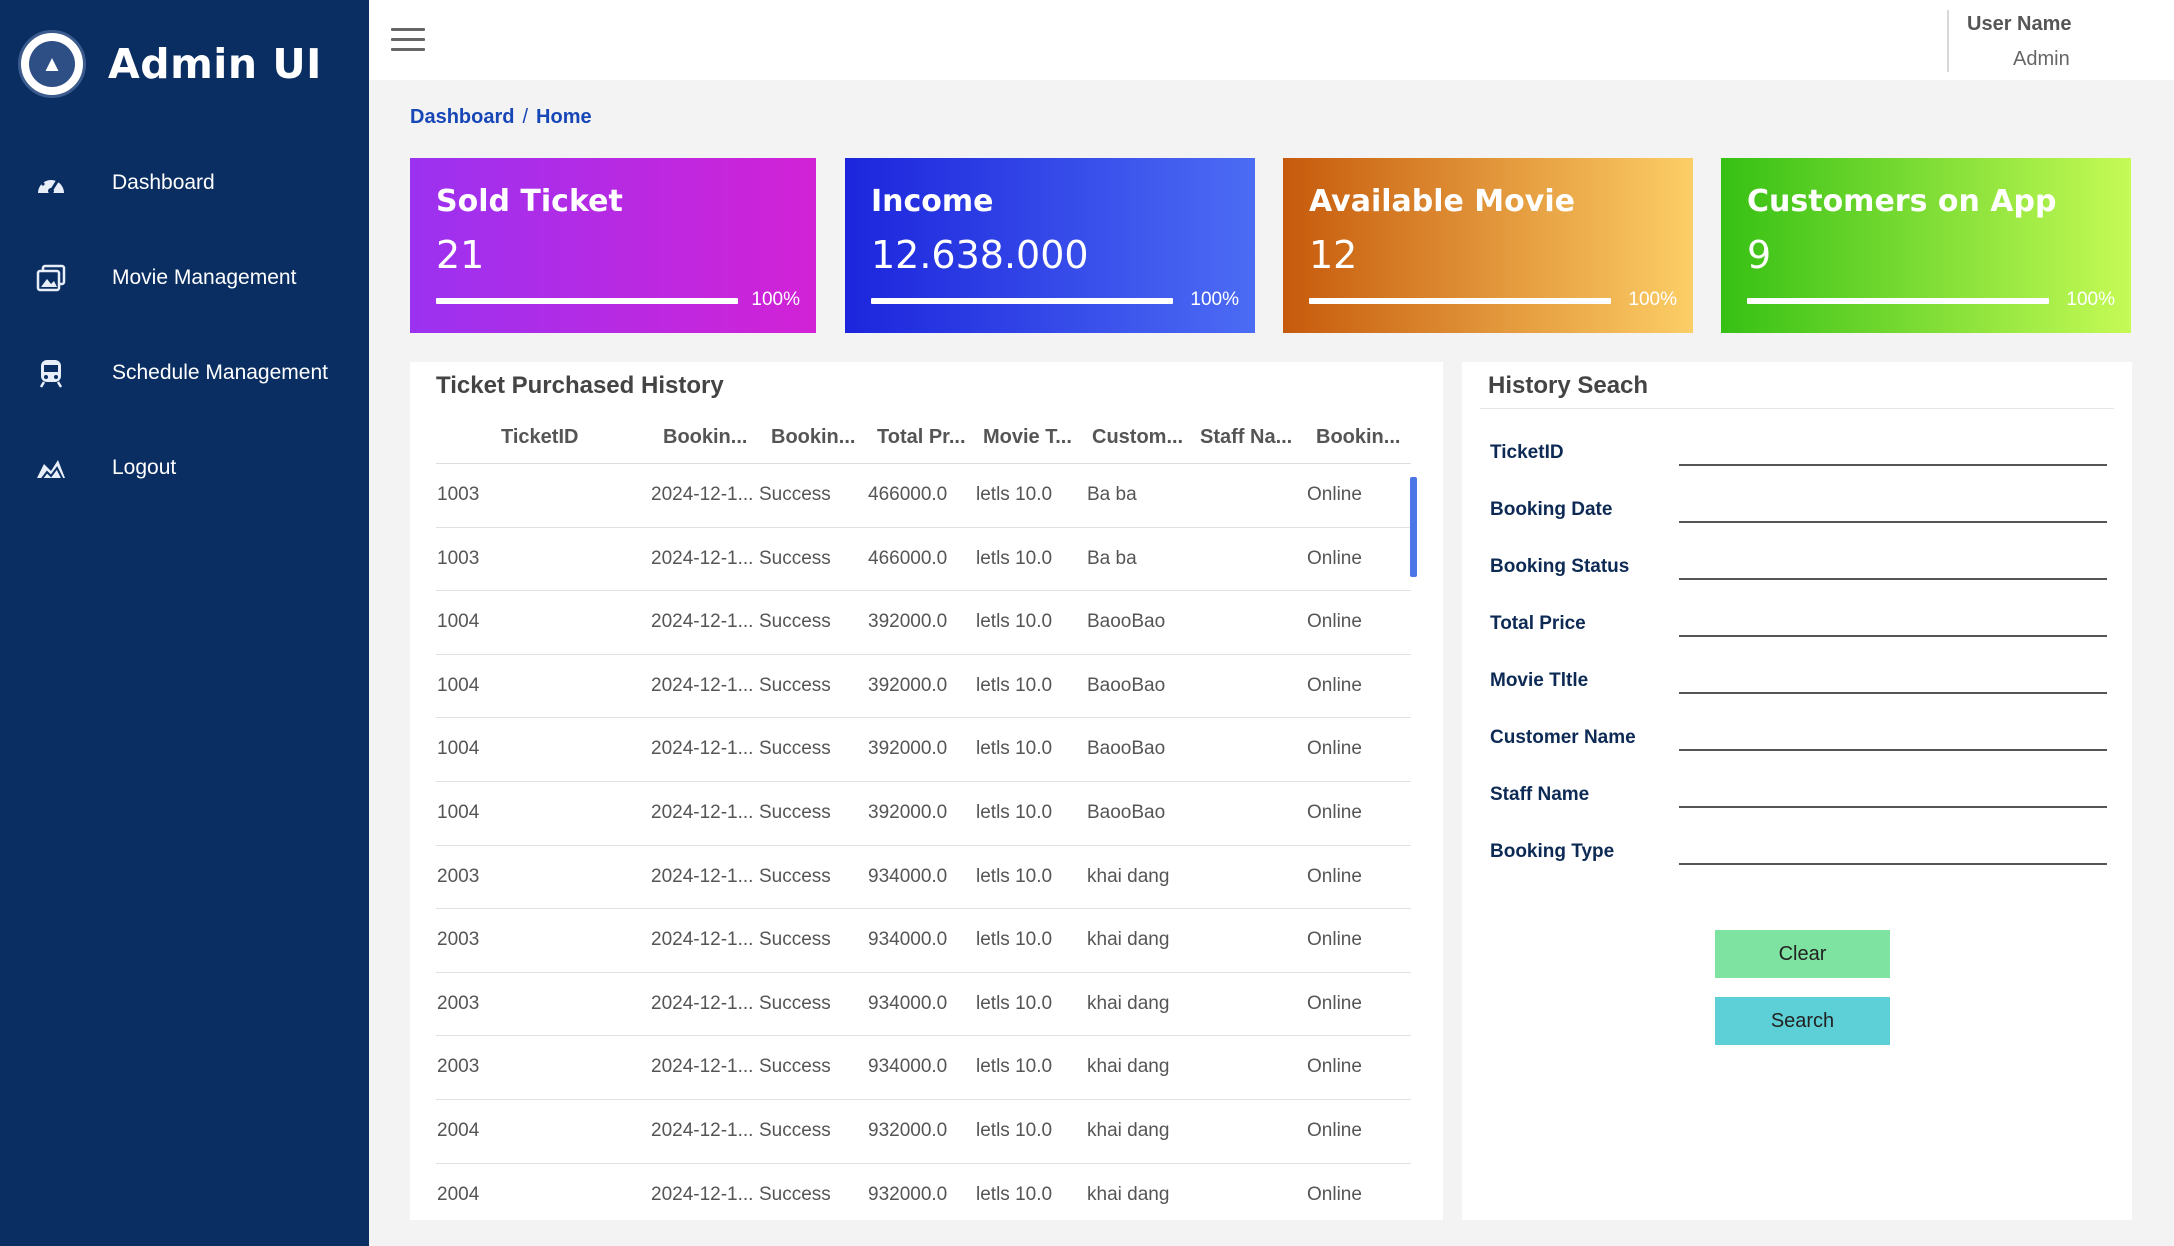  What do you see at coordinates (529, 201) in the screenshot?
I see `card-title: Sold Ticket` at bounding box center [529, 201].